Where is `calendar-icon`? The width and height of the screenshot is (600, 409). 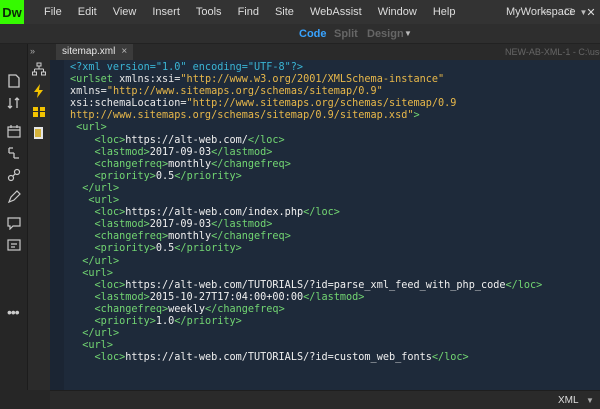 calendar-icon is located at coordinates (14, 131).